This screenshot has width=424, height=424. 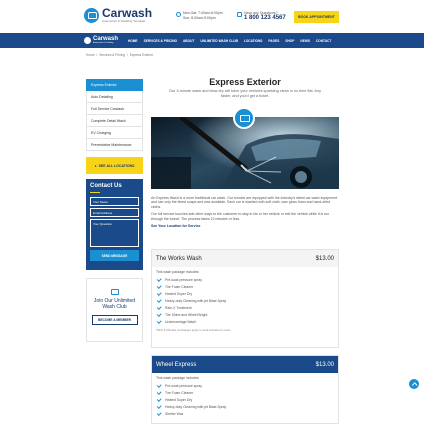 I want to click on nav-item-news: NEWS, so click(x=305, y=41).